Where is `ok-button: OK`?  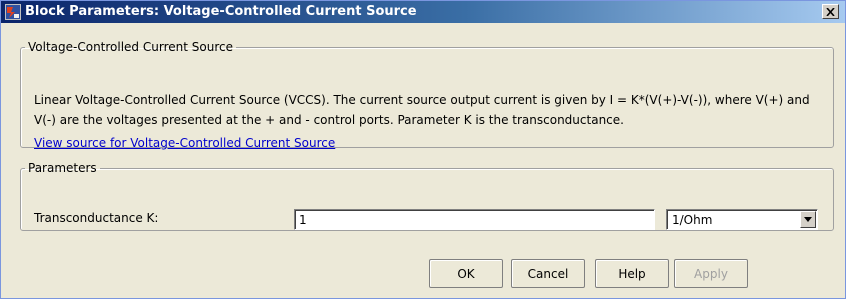
ok-button: OK is located at coordinates (466, 273).